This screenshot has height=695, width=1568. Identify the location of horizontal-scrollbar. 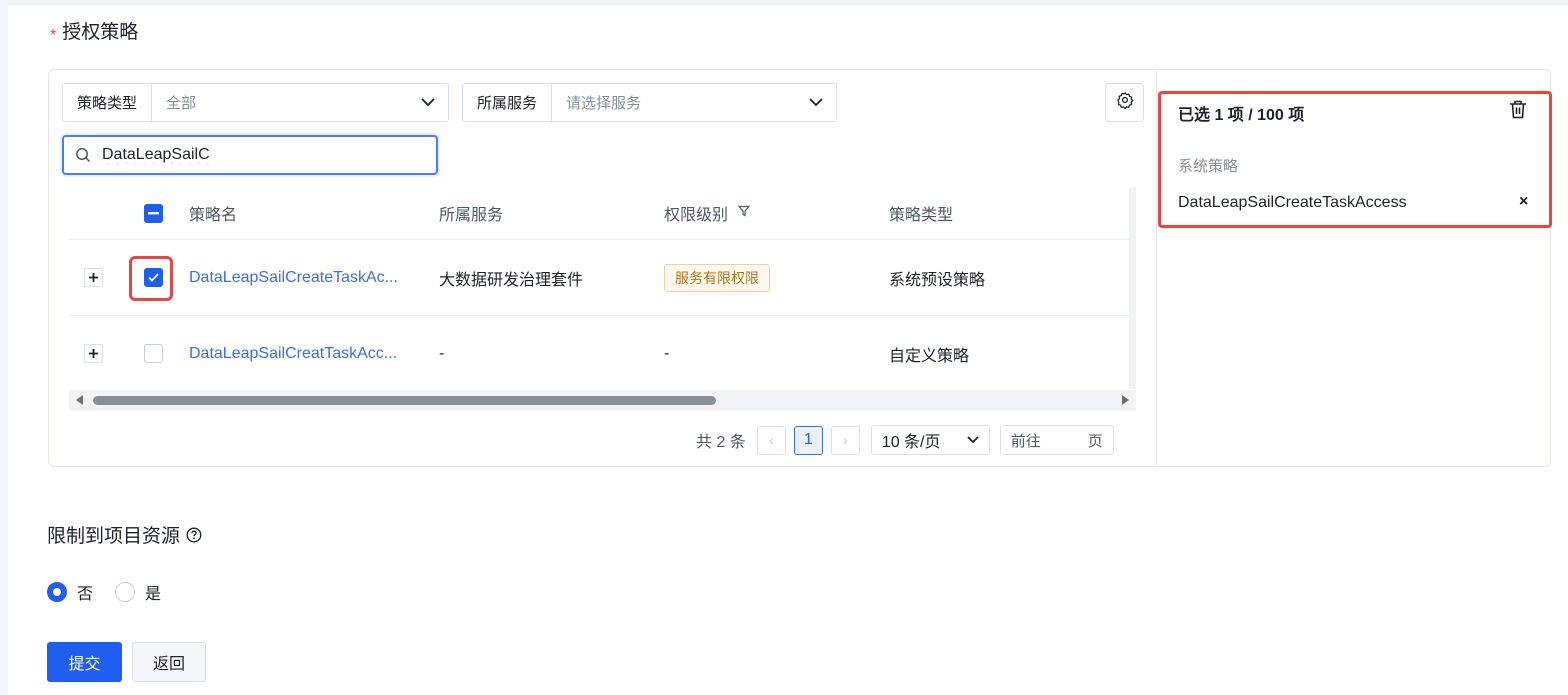
(602, 400).